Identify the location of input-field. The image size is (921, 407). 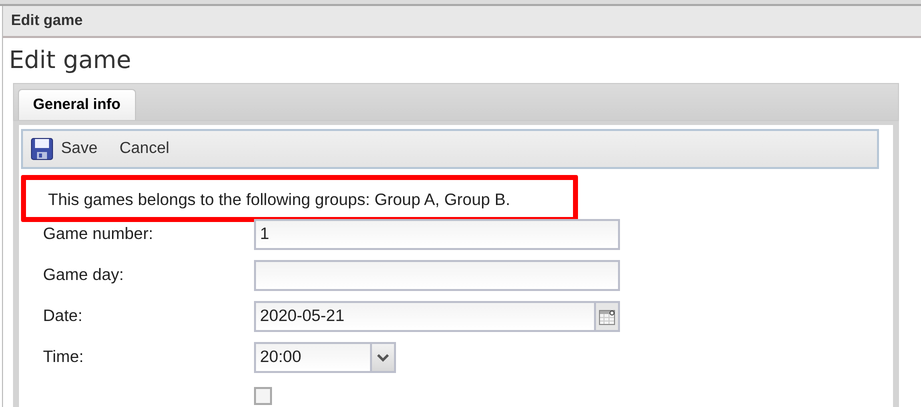
(437, 275).